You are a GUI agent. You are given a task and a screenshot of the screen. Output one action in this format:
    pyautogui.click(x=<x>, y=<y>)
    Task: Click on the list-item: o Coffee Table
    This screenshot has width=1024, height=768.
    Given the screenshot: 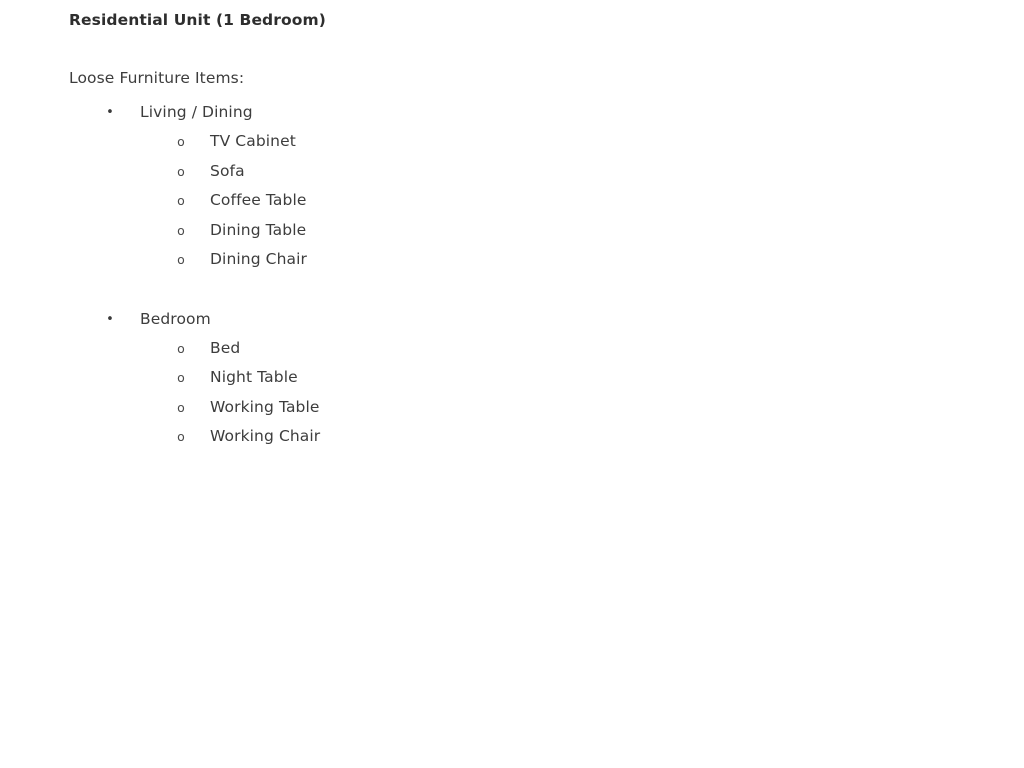 What is the action you would take?
    pyautogui.click(x=512, y=201)
    